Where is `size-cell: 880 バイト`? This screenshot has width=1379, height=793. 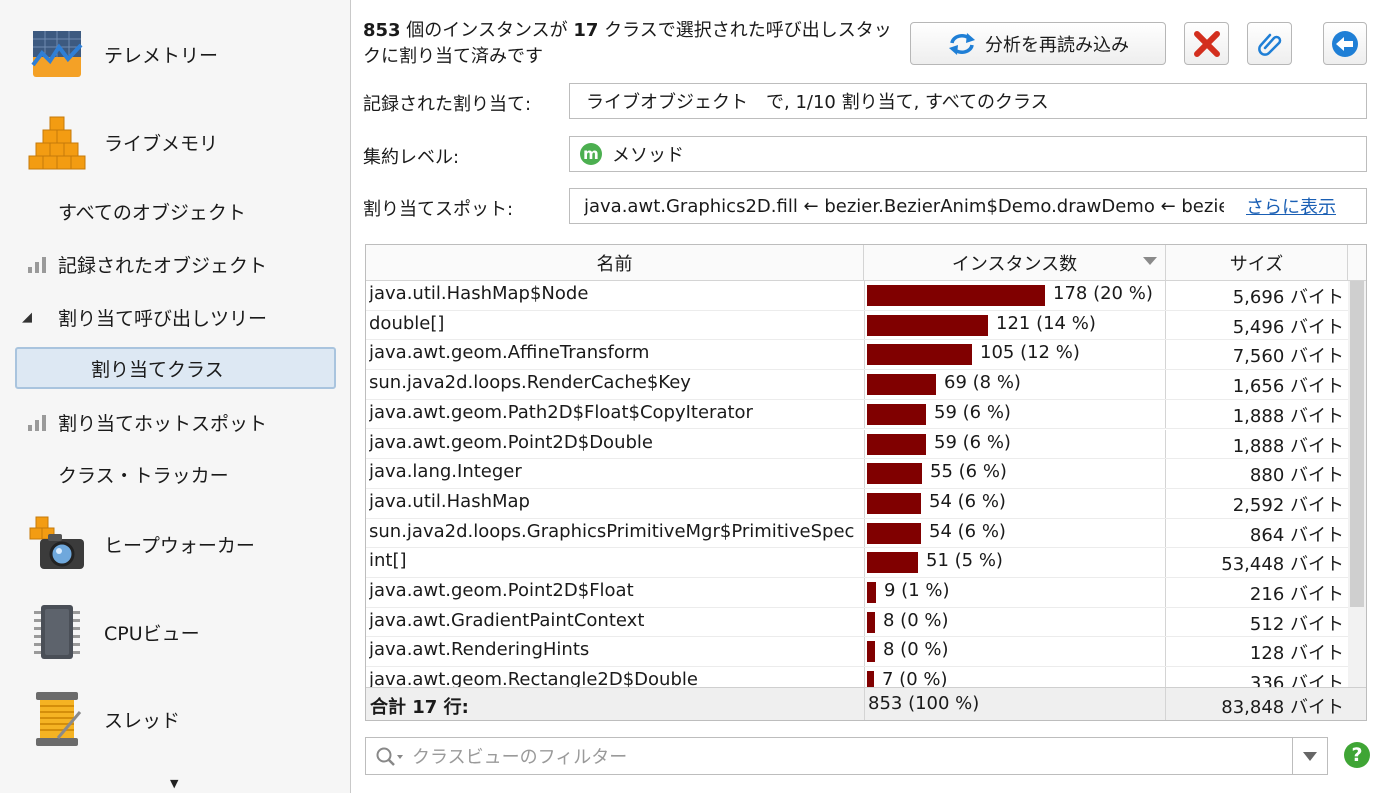
size-cell: 880 バイト is located at coordinates (1296, 476).